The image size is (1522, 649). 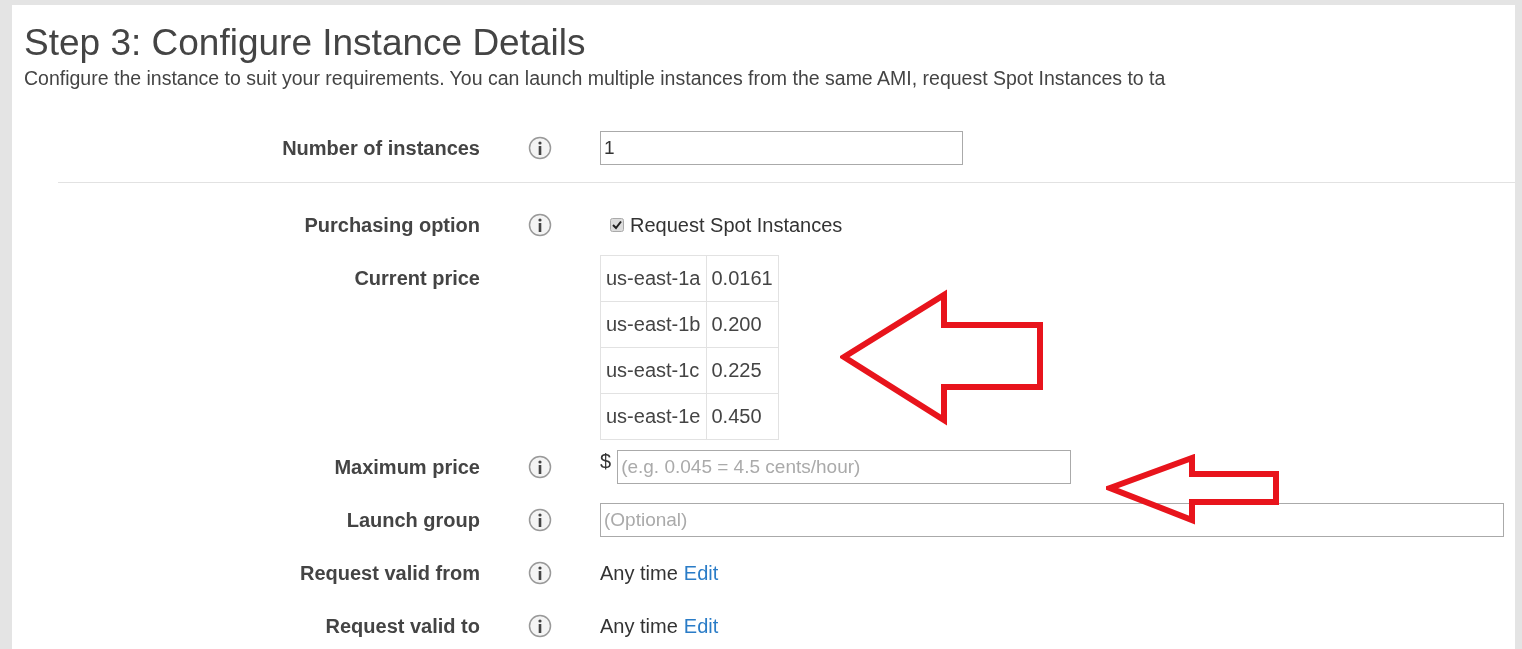 I want to click on field-label: Request valid from, so click(x=389, y=573).